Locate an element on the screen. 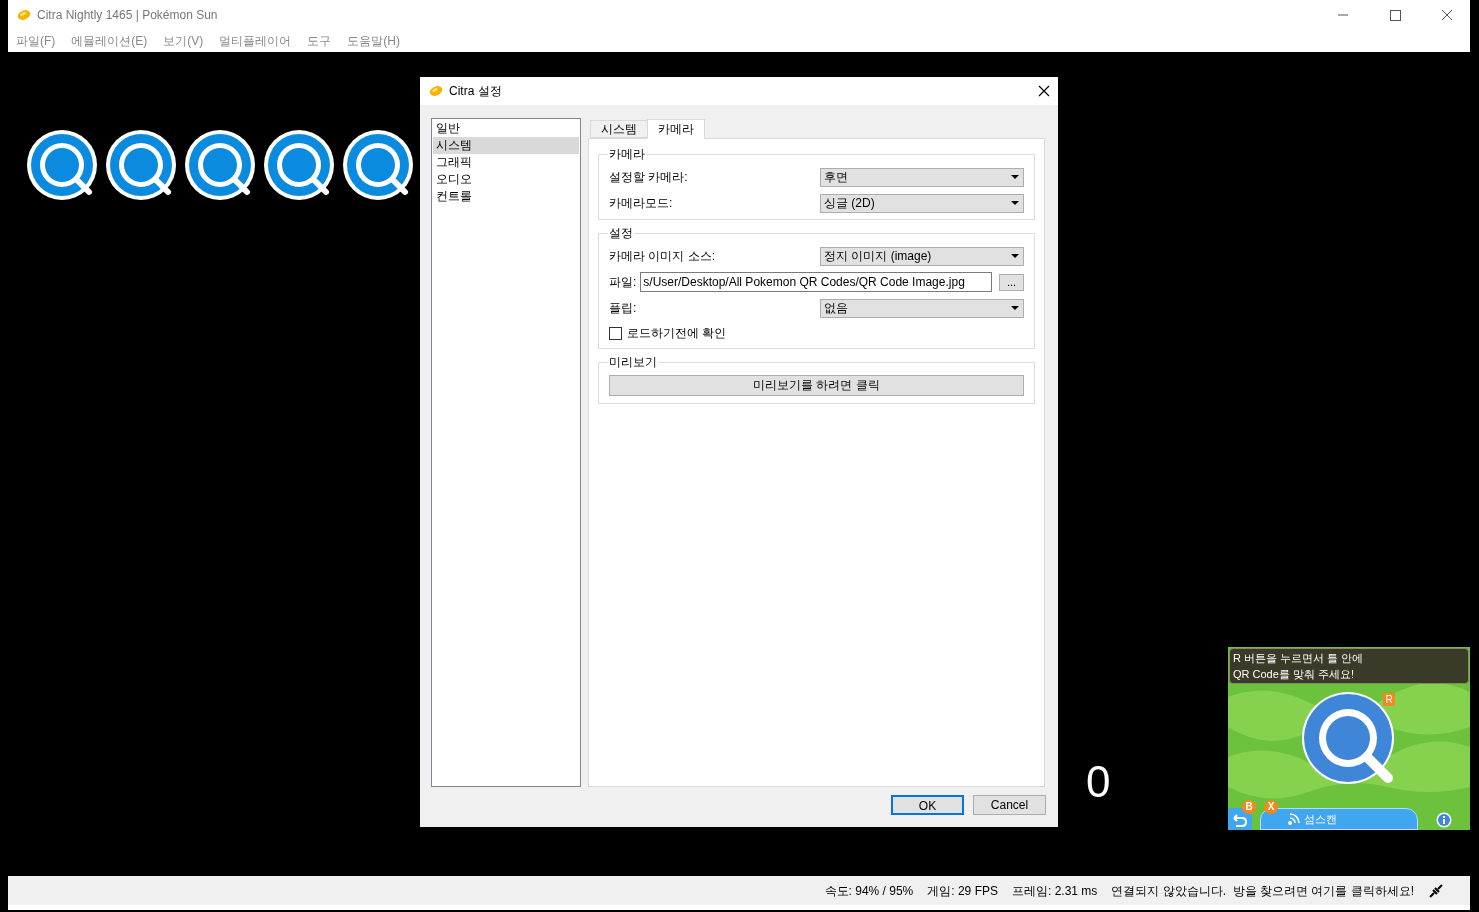 The height and width of the screenshot is (912, 1479). field-label: 파일: is located at coordinates (623, 282).